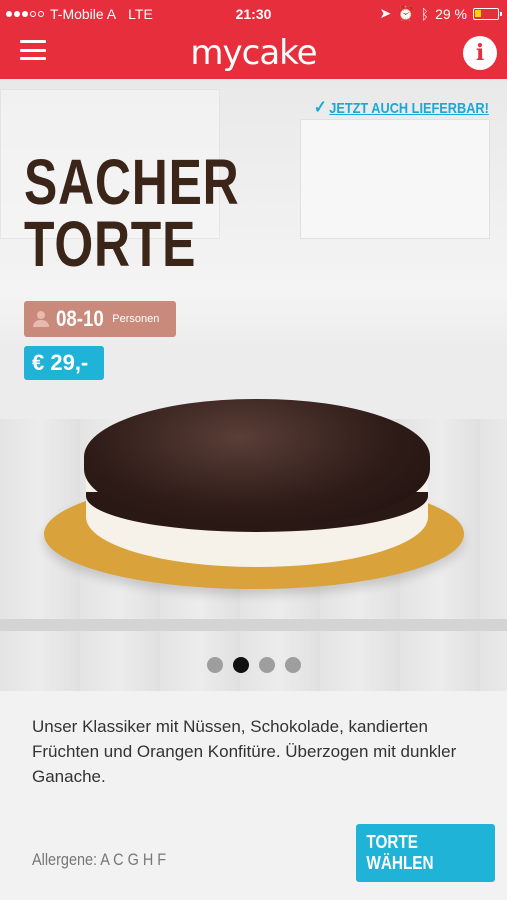 The image size is (507, 900). Describe the element at coordinates (110, 244) in the screenshot. I see `title-line-2: TORTE` at that location.